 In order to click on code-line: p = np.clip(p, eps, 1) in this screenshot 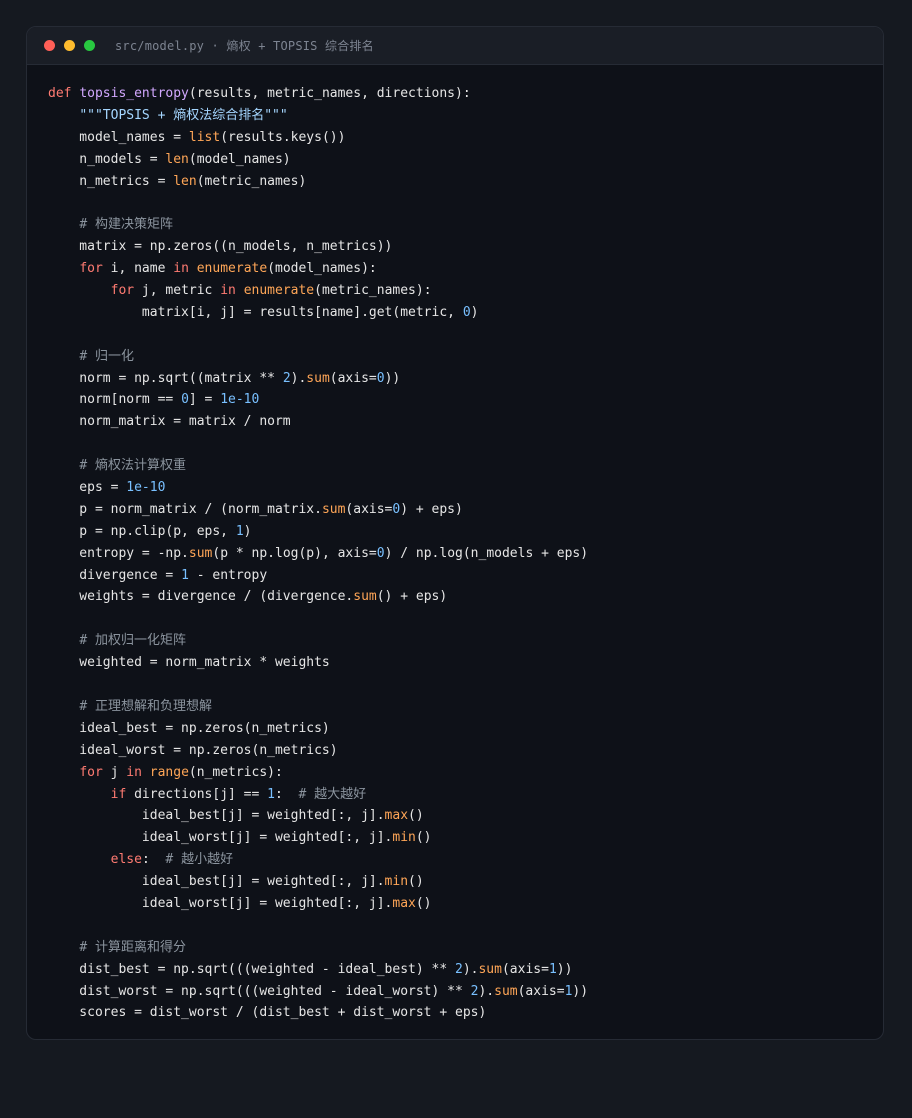, I will do `click(460, 532)`.